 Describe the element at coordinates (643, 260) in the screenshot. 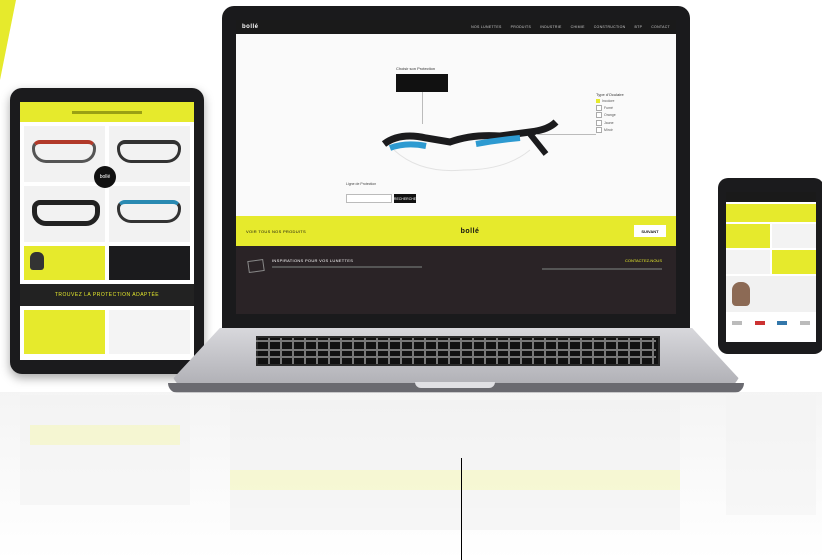

I see `contact-link: CONTACTEZ-NOUS` at that location.